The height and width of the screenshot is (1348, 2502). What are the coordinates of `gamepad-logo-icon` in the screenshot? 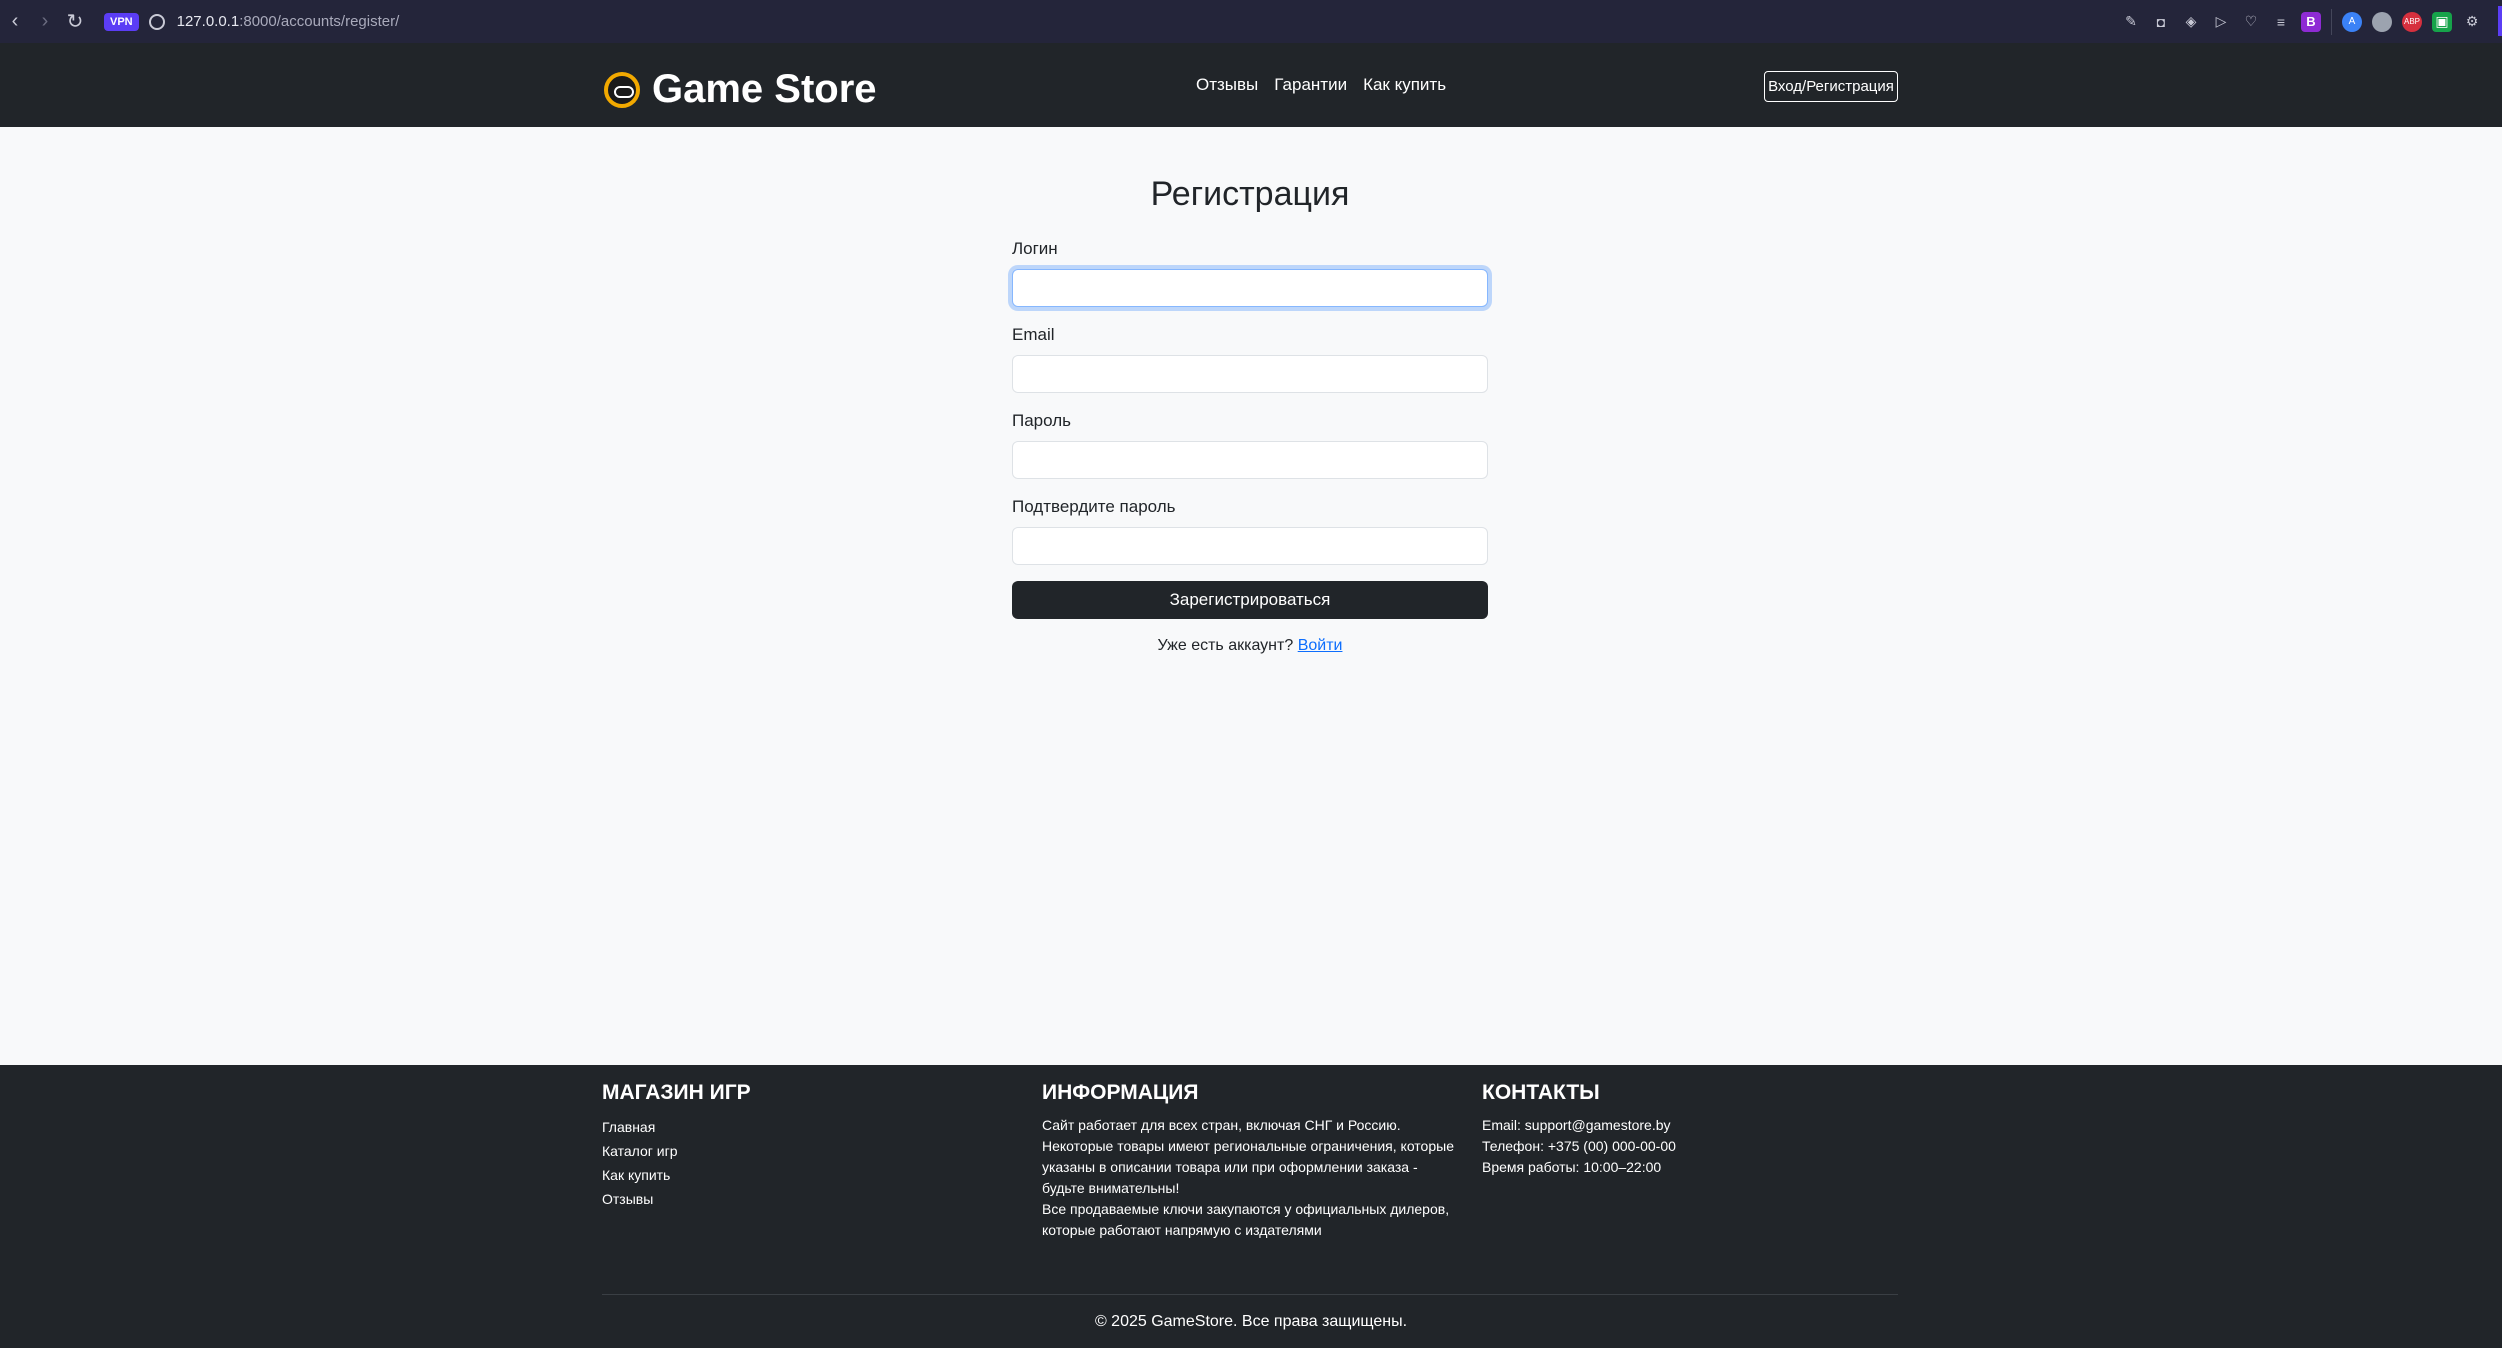 It's located at (622, 89).